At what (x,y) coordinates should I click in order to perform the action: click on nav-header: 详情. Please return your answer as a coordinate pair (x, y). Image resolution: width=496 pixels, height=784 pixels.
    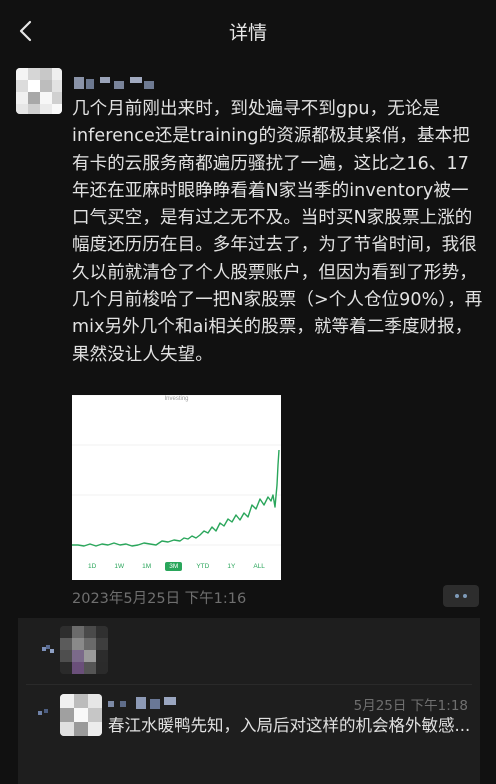
    Looking at the image, I should click on (248, 31).